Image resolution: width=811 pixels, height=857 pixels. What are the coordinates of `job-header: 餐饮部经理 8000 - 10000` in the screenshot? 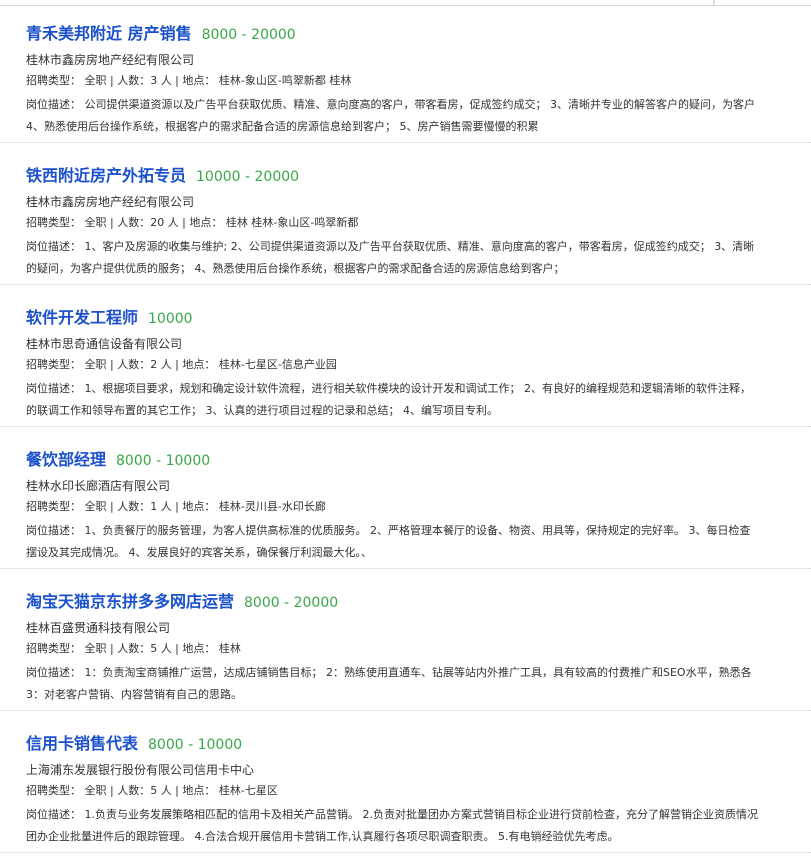 It's located at (118, 458).